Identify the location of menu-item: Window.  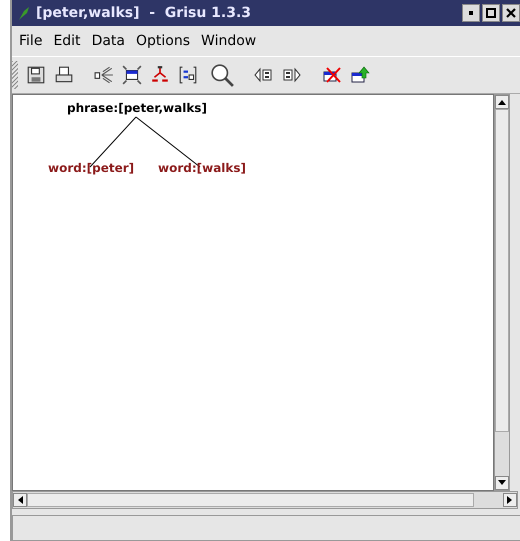
(228, 41).